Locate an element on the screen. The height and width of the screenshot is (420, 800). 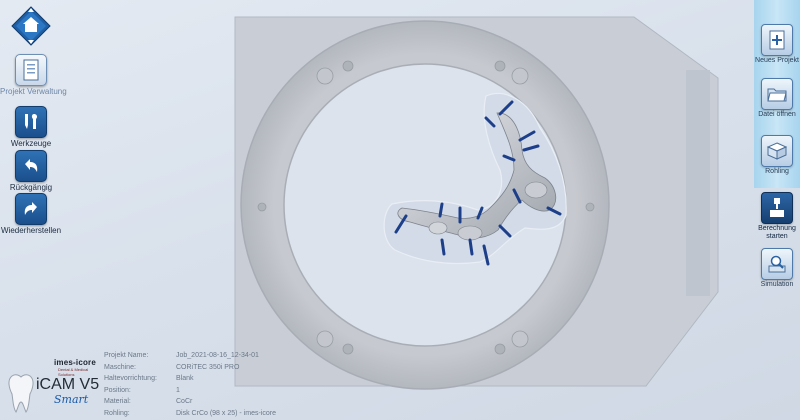
info-row: Maschine: CORiTEC 350i PRO is located at coordinates (172, 367).